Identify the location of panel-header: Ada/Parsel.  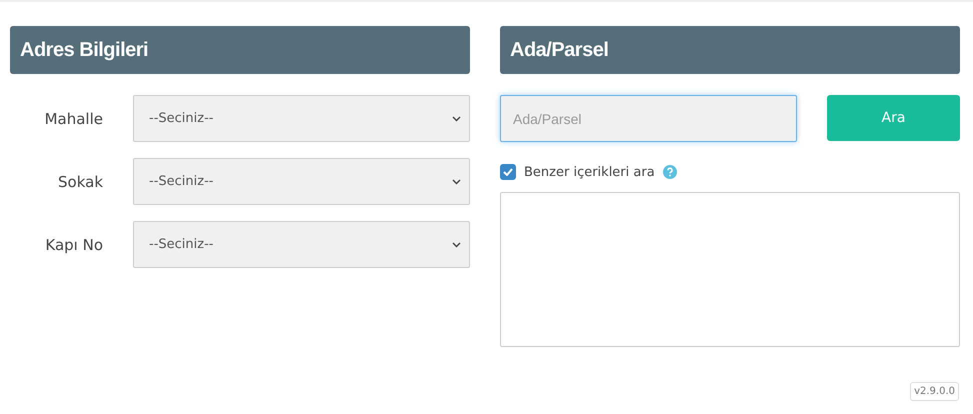
(730, 50).